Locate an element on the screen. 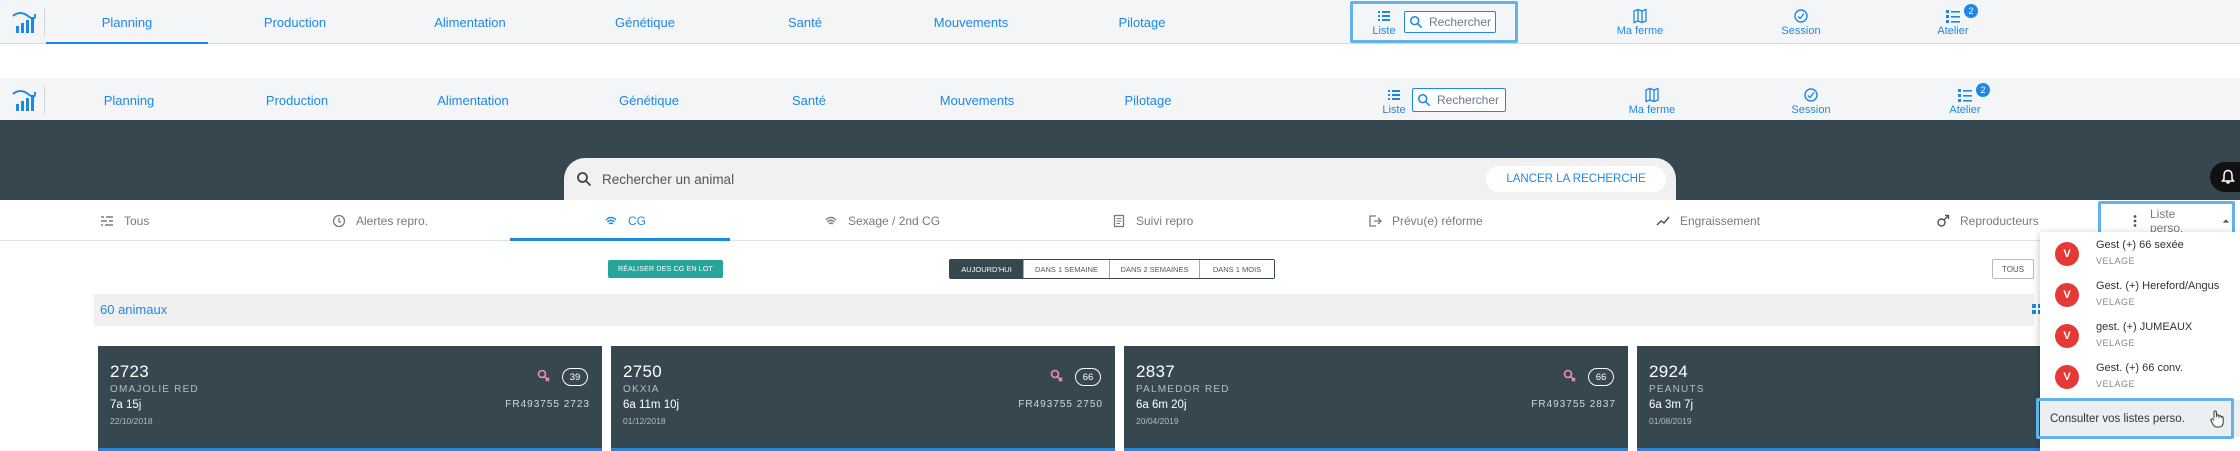 The width and height of the screenshot is (2240, 451). consult-lists-button: Consulter vos listes perso. is located at coordinates (2140, 418).